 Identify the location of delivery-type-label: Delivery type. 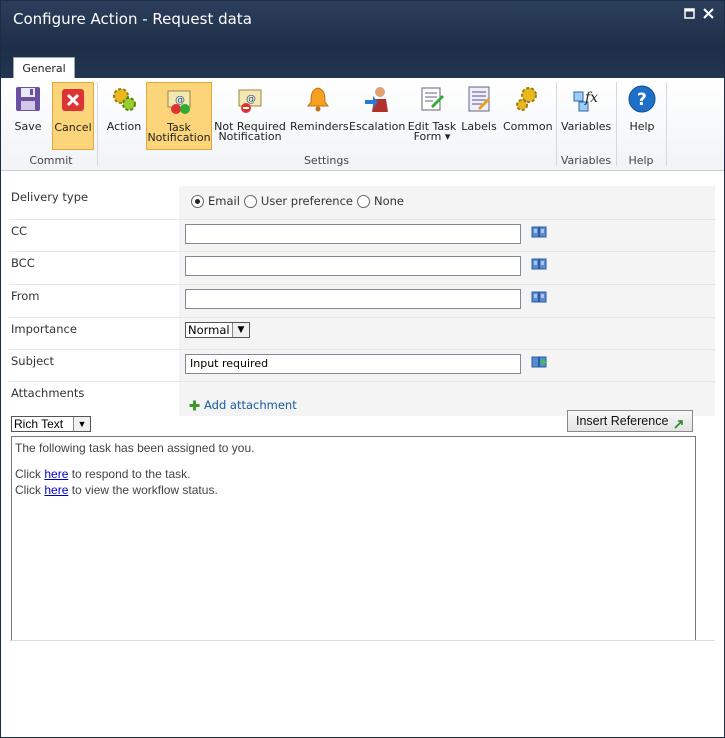
(50, 197).